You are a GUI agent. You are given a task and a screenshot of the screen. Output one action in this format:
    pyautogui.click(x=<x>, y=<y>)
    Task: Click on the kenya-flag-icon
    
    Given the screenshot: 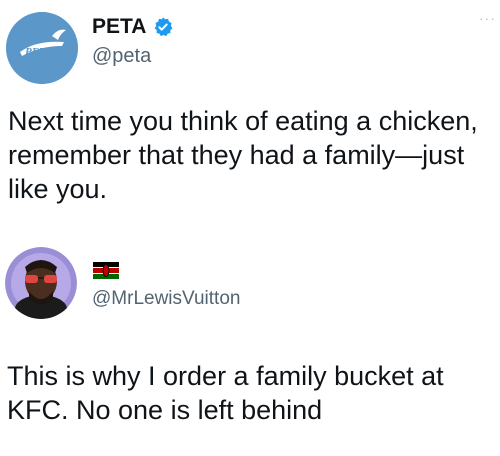 What is the action you would take?
    pyautogui.click(x=106, y=270)
    